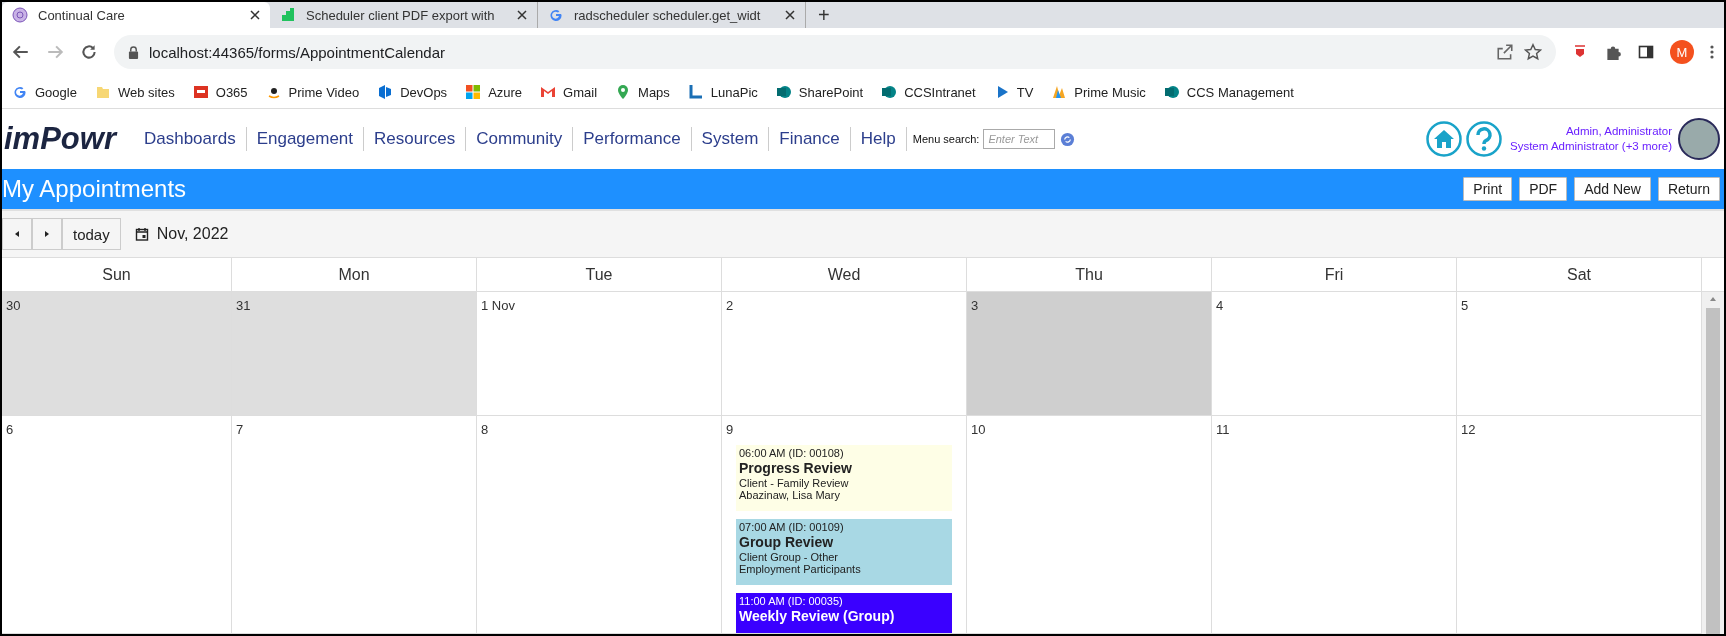 The height and width of the screenshot is (636, 1726). Describe the element at coordinates (141, 234) in the screenshot. I see `calendar-icon` at that location.